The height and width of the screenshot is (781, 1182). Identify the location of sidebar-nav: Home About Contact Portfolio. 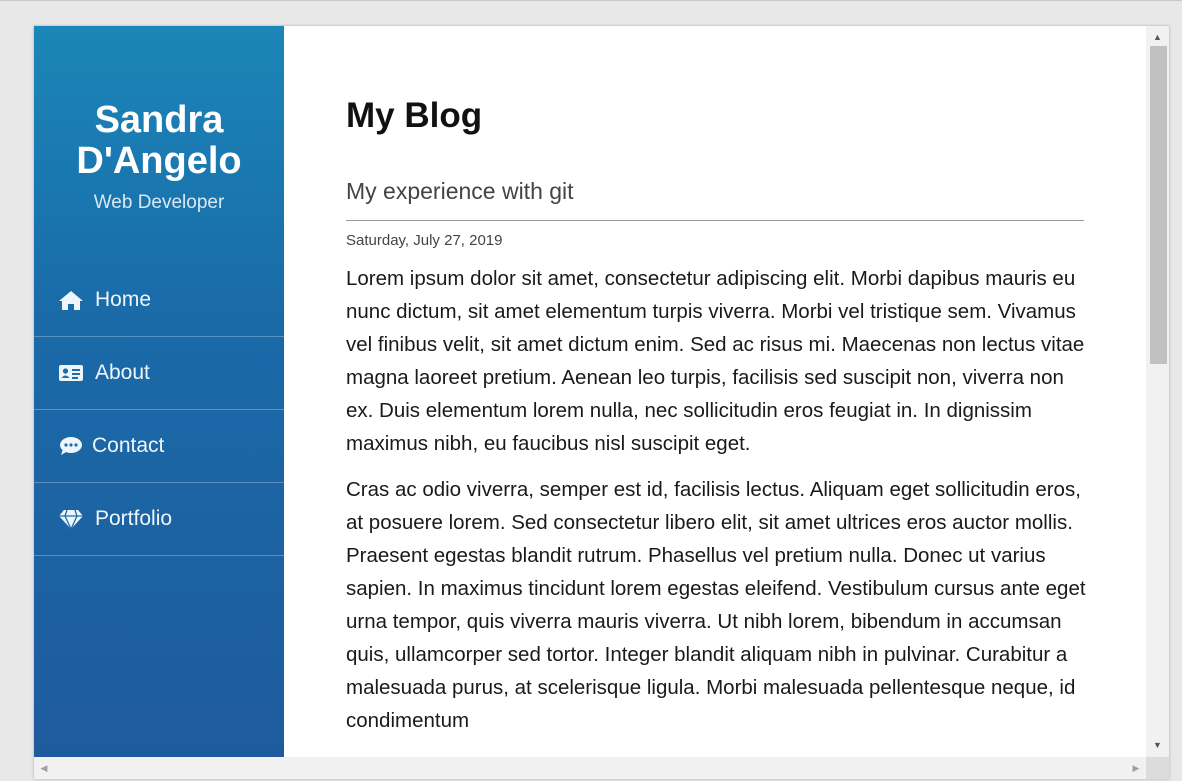
(159, 410).